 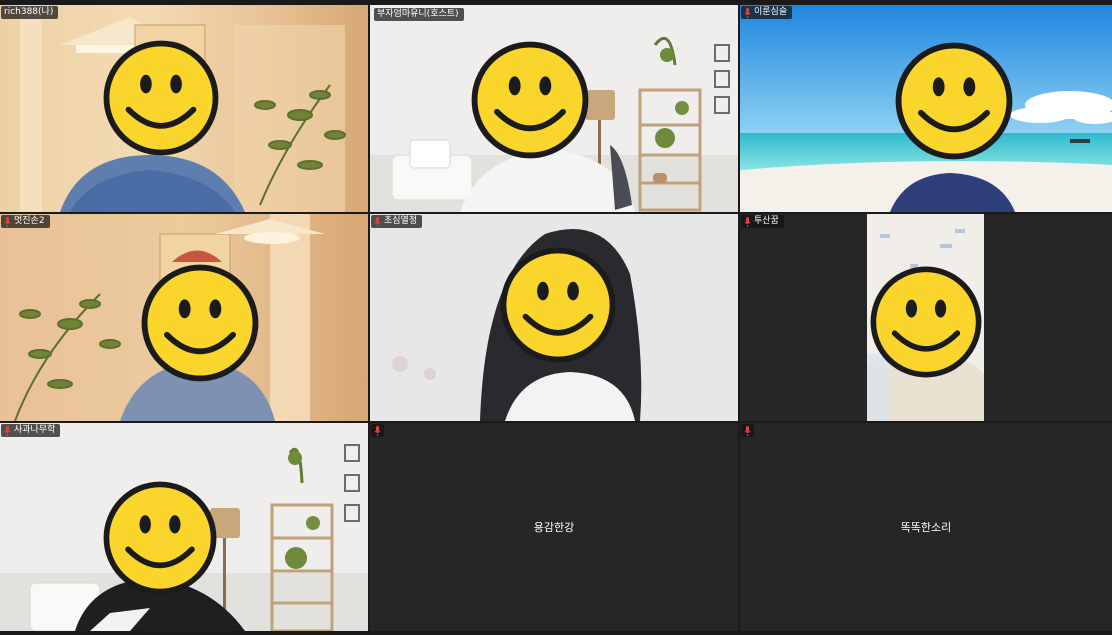 I want to click on participant-name: 사과나무학, so click(x=35, y=430).